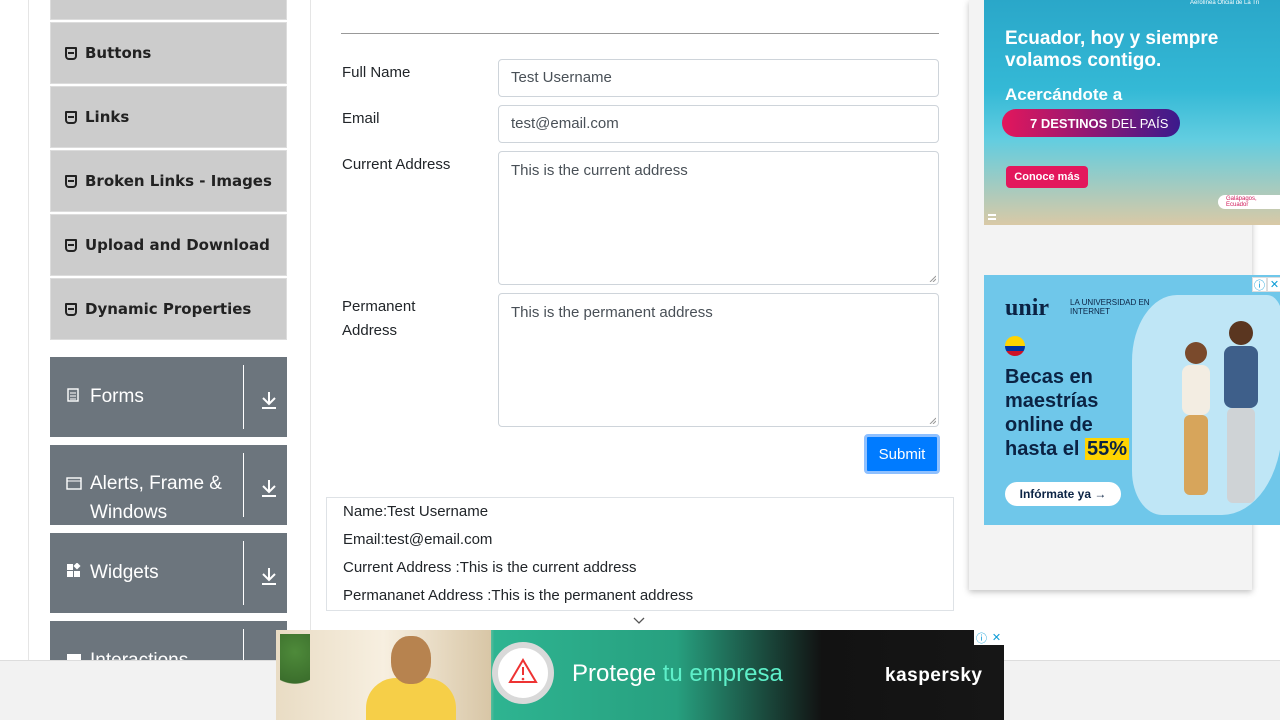  Describe the element at coordinates (168, 53) in the screenshot. I see `sidebar-item-buttons: Buttons` at that location.